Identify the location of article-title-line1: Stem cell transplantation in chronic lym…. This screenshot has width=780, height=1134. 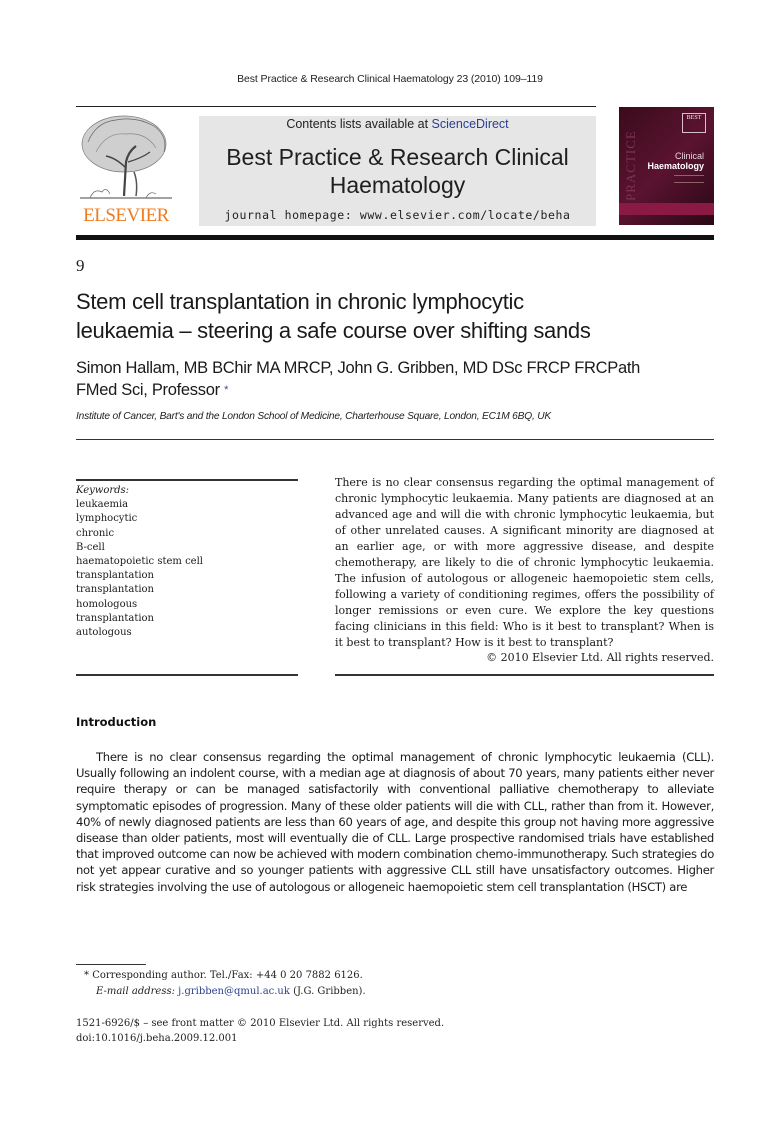
(300, 301).